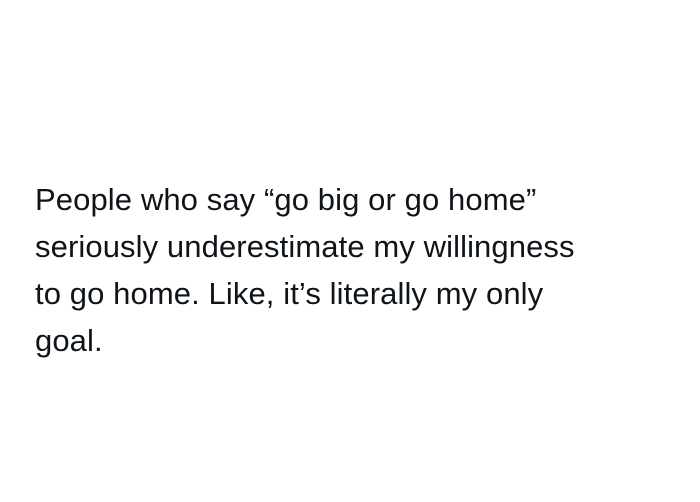 Image resolution: width=700 pixels, height=502 pixels. What do you see at coordinates (69, 340) in the screenshot?
I see `post-text-line: goal.` at bounding box center [69, 340].